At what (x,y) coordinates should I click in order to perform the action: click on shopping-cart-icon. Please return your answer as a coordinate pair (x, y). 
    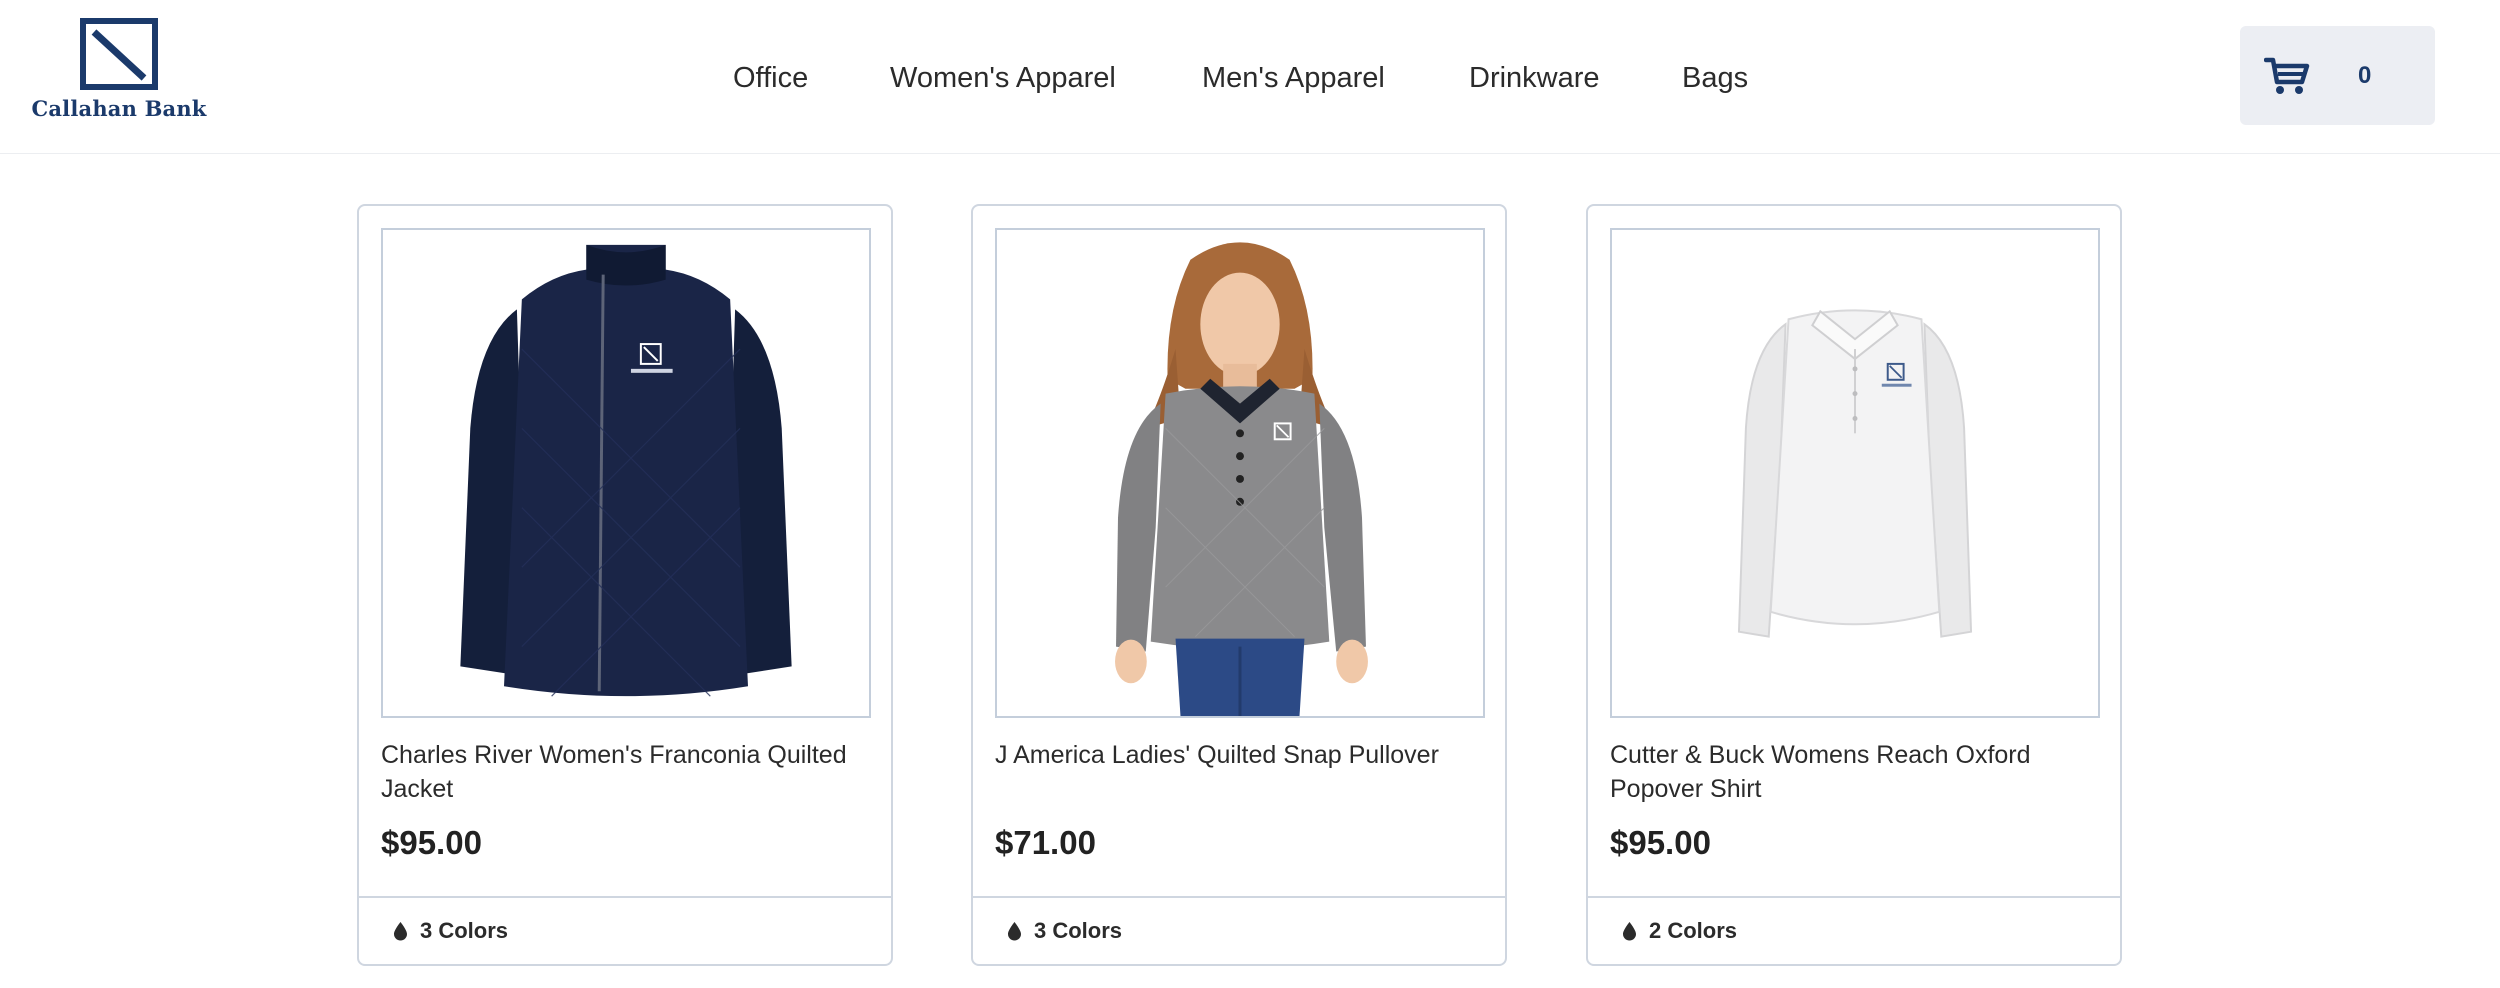
    Looking at the image, I should click on (2287, 75).